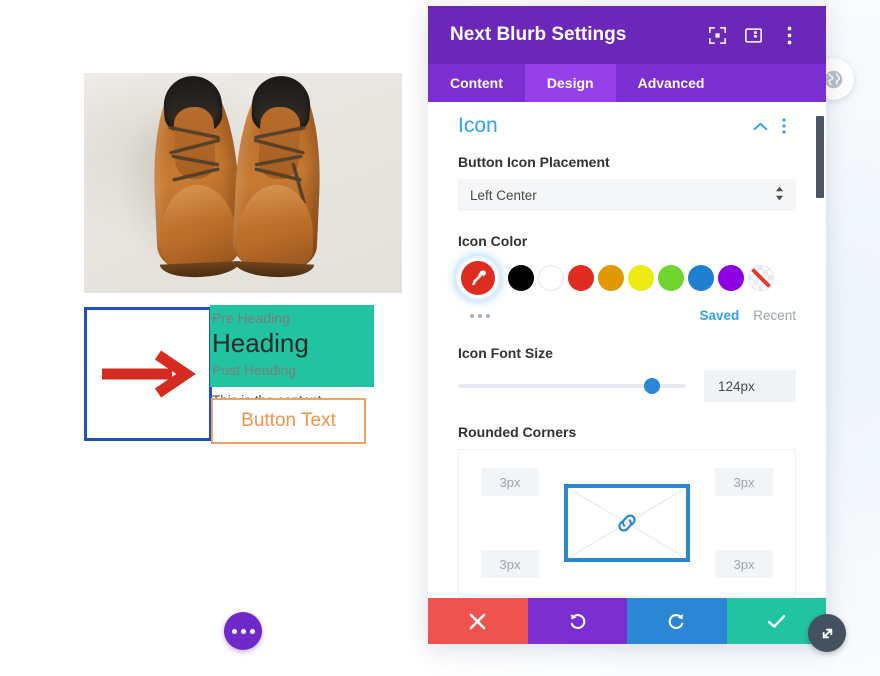  Describe the element at coordinates (761, 278) in the screenshot. I see `swatch-transparent` at that location.